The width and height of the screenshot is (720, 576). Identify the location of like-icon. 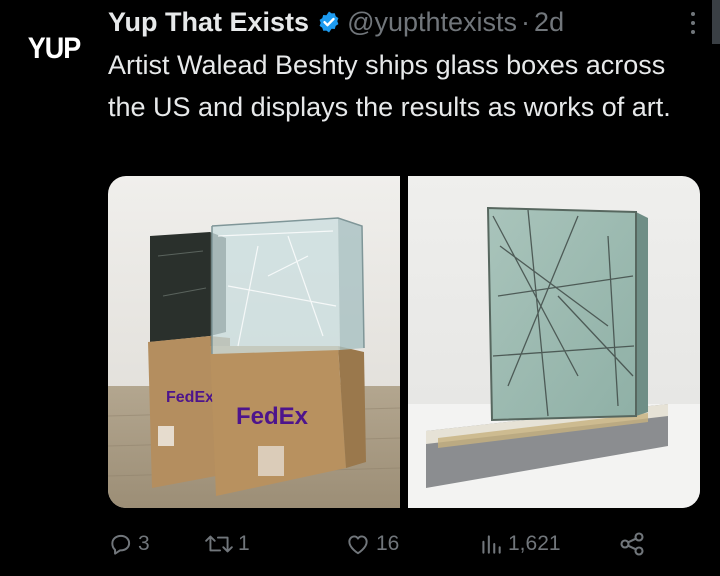
(358, 545).